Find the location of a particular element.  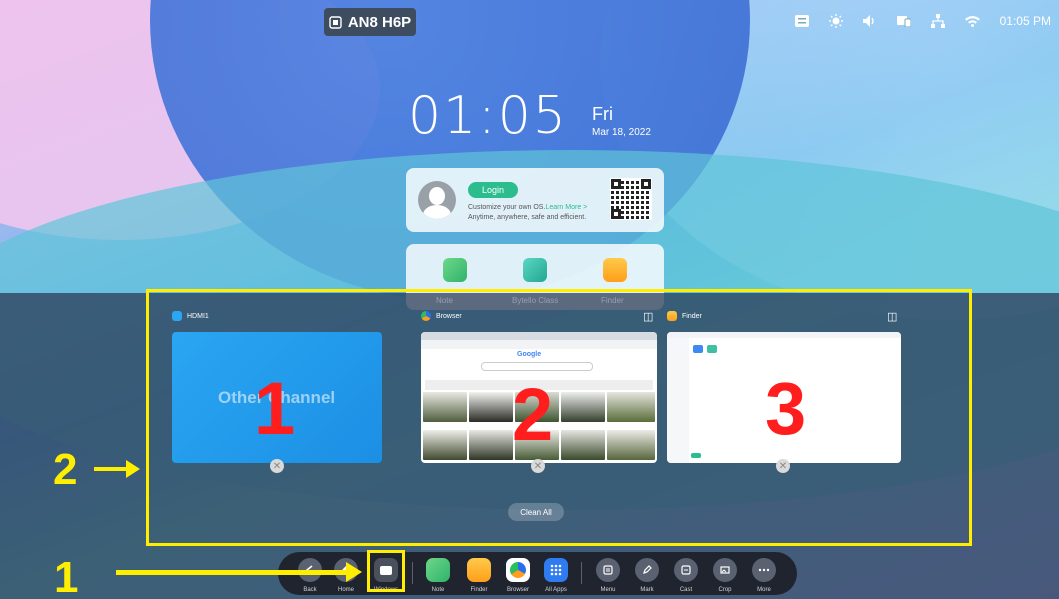

status-time: 01:05 PM is located at coordinates (1025, 21).